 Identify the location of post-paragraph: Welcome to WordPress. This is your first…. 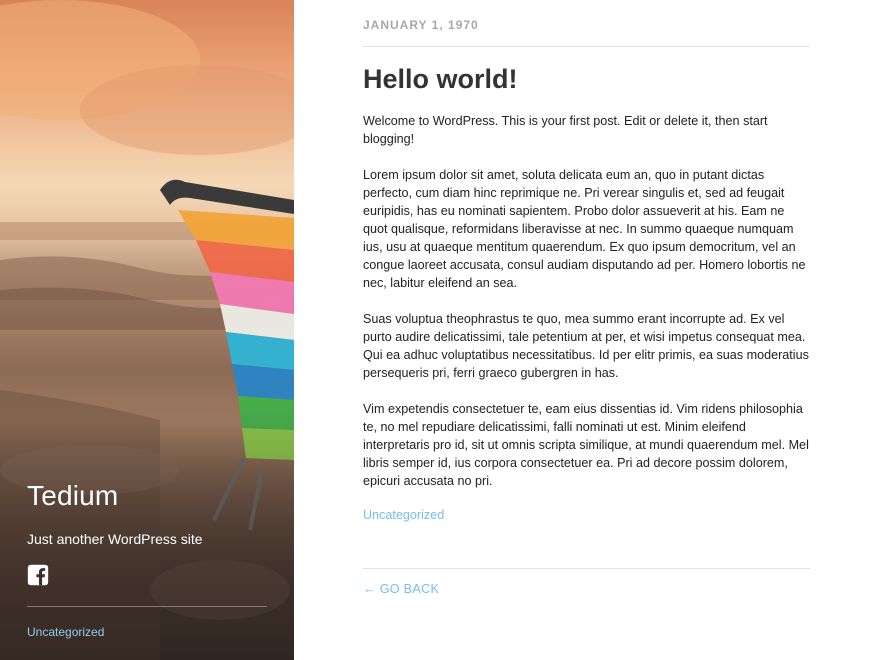
(565, 130).